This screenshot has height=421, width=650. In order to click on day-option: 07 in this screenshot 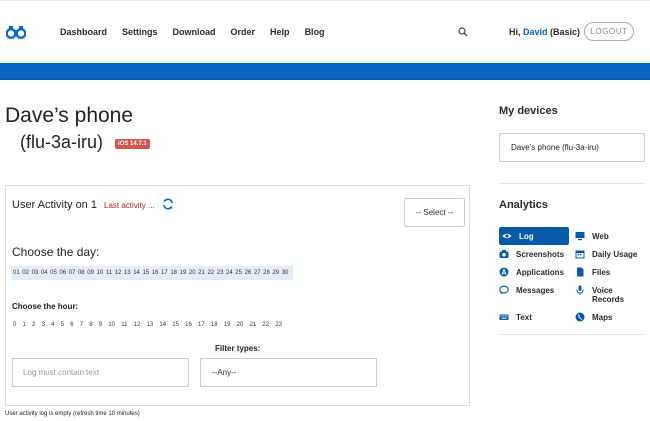, I will do `click(72, 273)`.